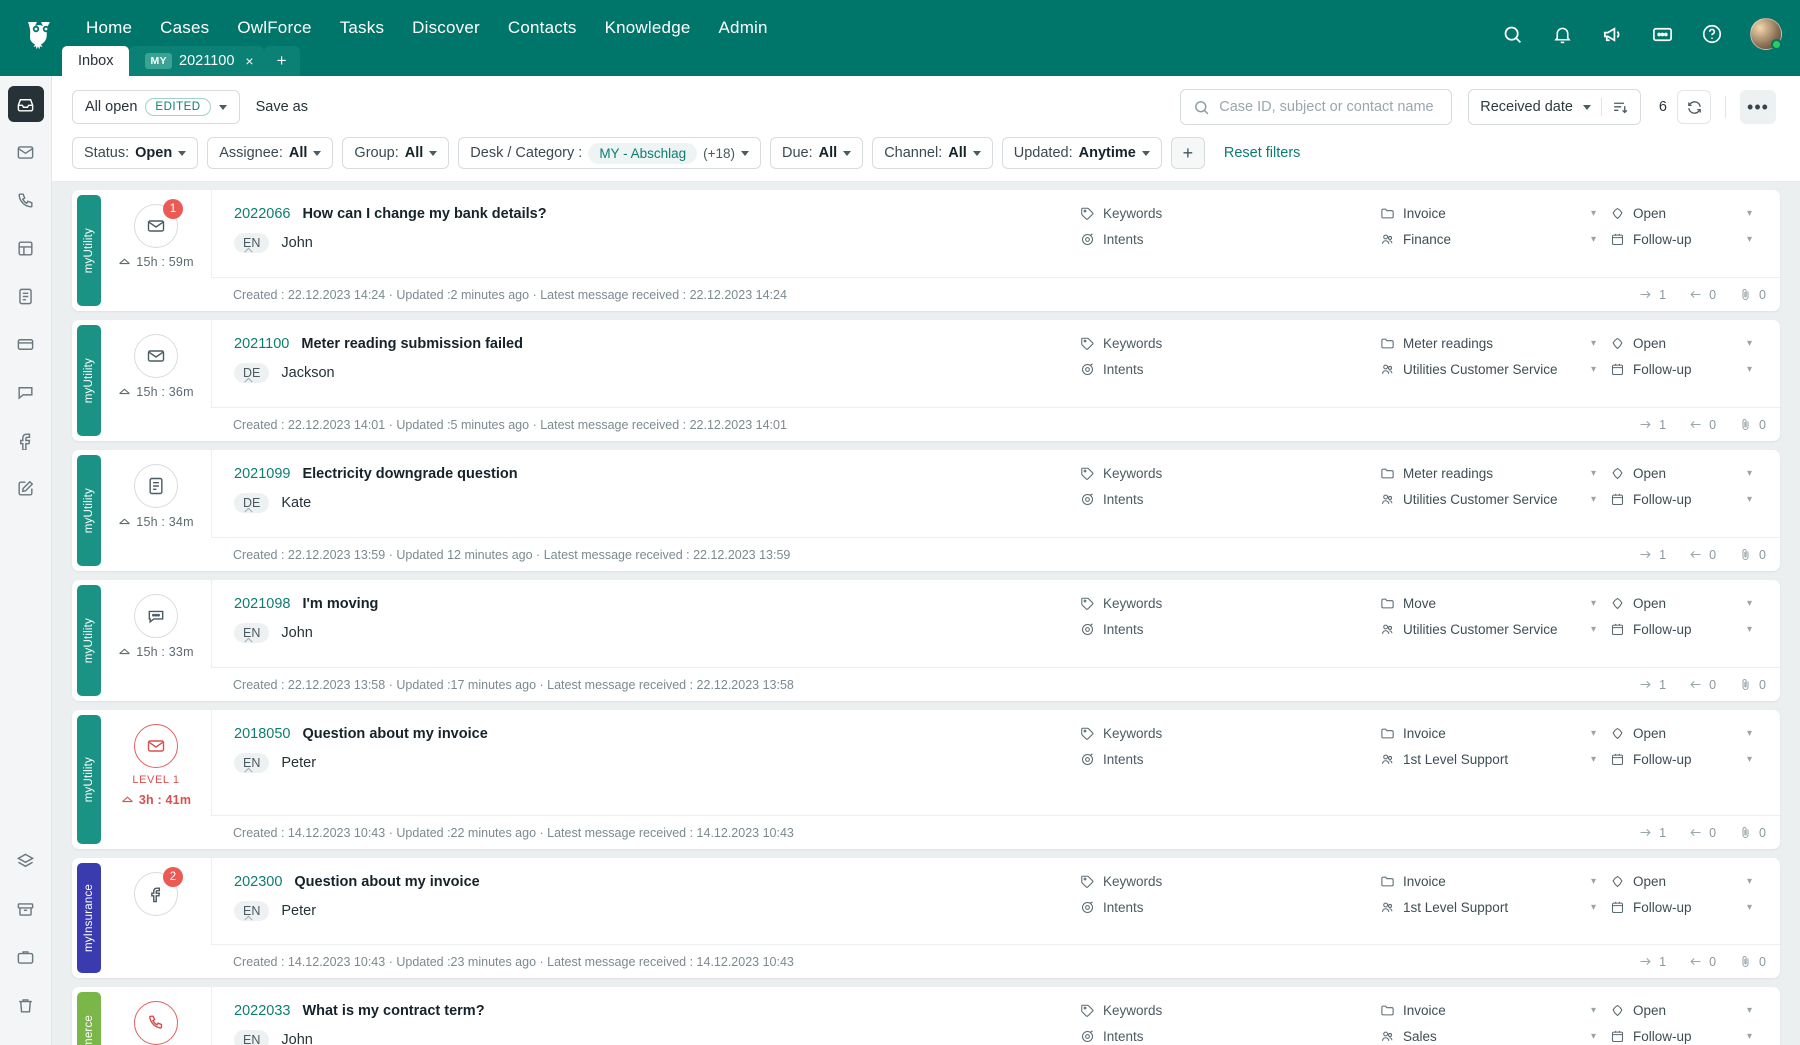  What do you see at coordinates (184, 31) in the screenshot?
I see `nav-item-cases: Cases` at bounding box center [184, 31].